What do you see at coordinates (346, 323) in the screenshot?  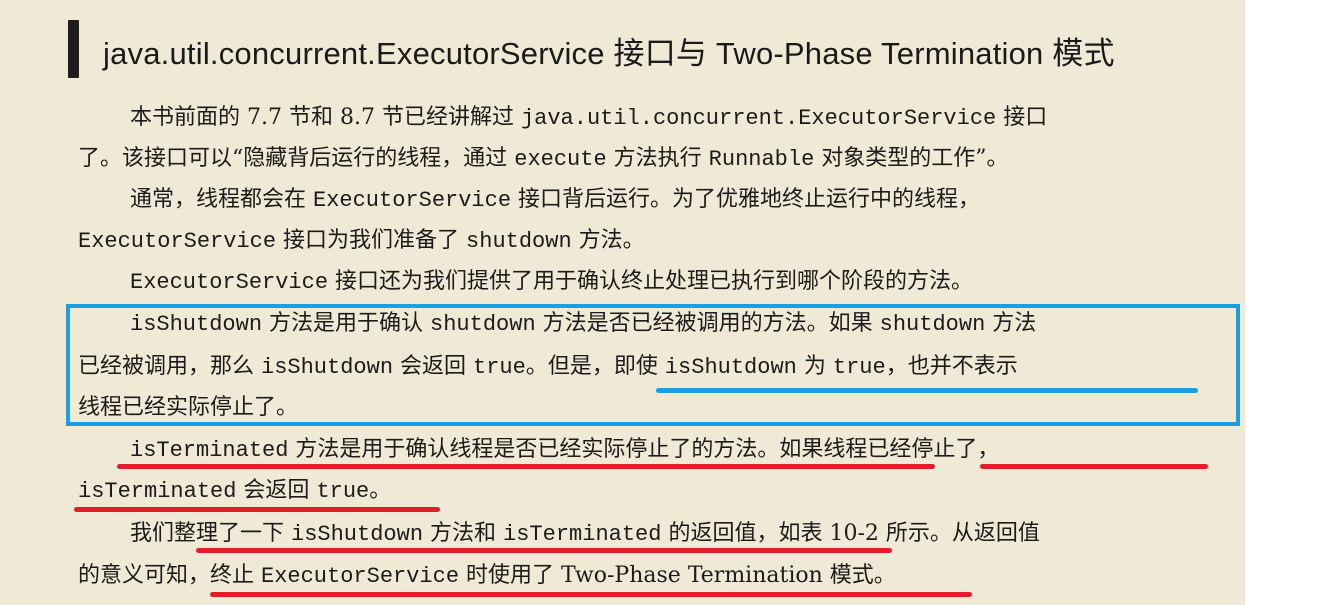 I see `text: 方法是用于确认` at bounding box center [346, 323].